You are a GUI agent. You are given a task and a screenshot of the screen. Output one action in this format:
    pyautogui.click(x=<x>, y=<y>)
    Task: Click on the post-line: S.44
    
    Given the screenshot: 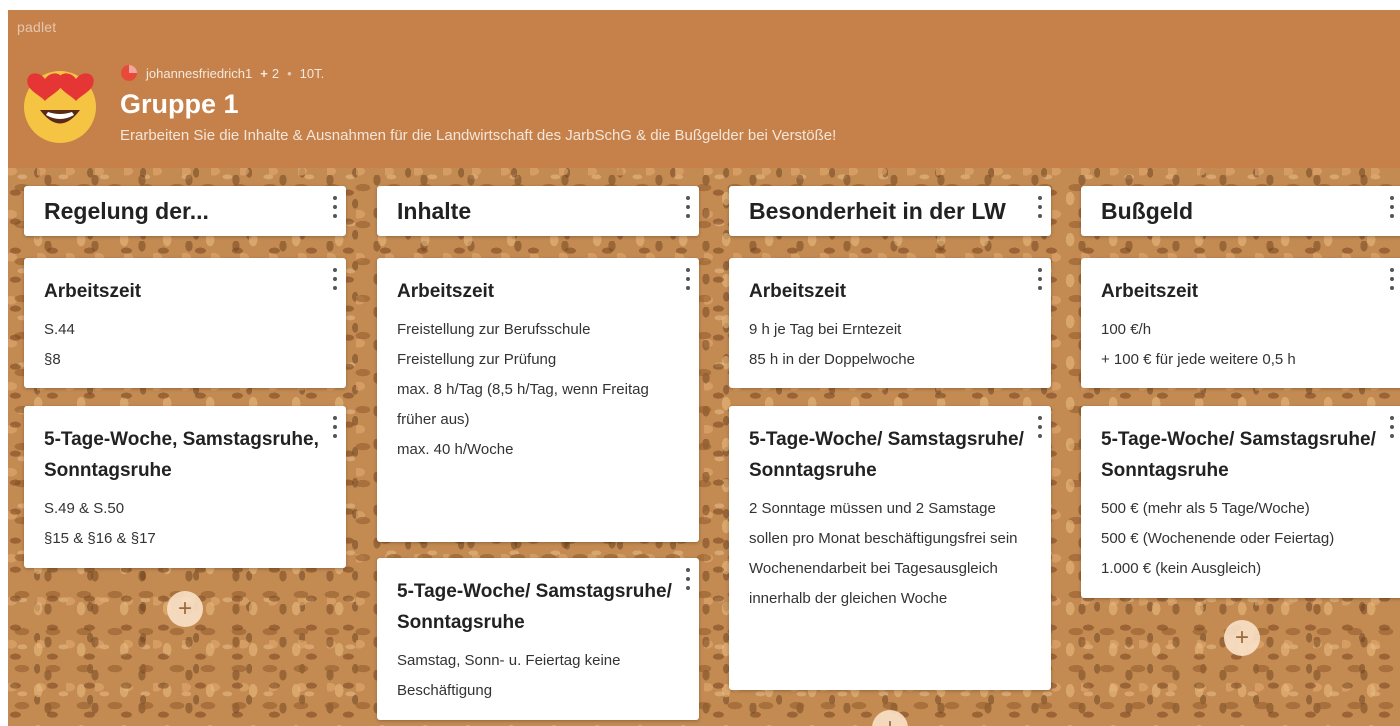 What is the action you would take?
    pyautogui.click(x=59, y=329)
    